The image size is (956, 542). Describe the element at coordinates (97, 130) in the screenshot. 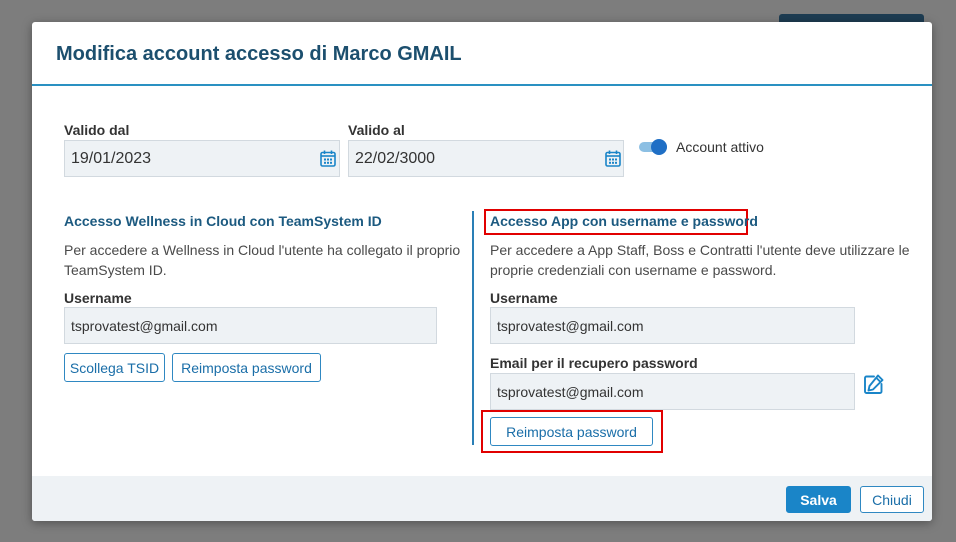

I see `valid-from-label: Valido dal` at that location.